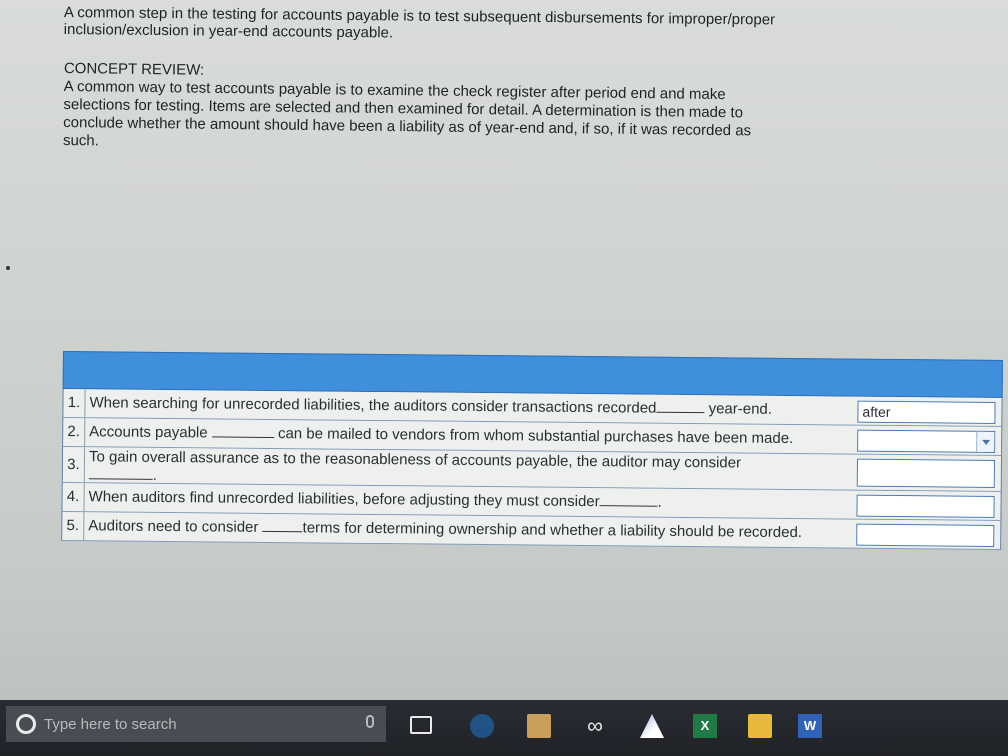  What do you see at coordinates (73, 497) in the screenshot?
I see `question-number: 4.` at bounding box center [73, 497].